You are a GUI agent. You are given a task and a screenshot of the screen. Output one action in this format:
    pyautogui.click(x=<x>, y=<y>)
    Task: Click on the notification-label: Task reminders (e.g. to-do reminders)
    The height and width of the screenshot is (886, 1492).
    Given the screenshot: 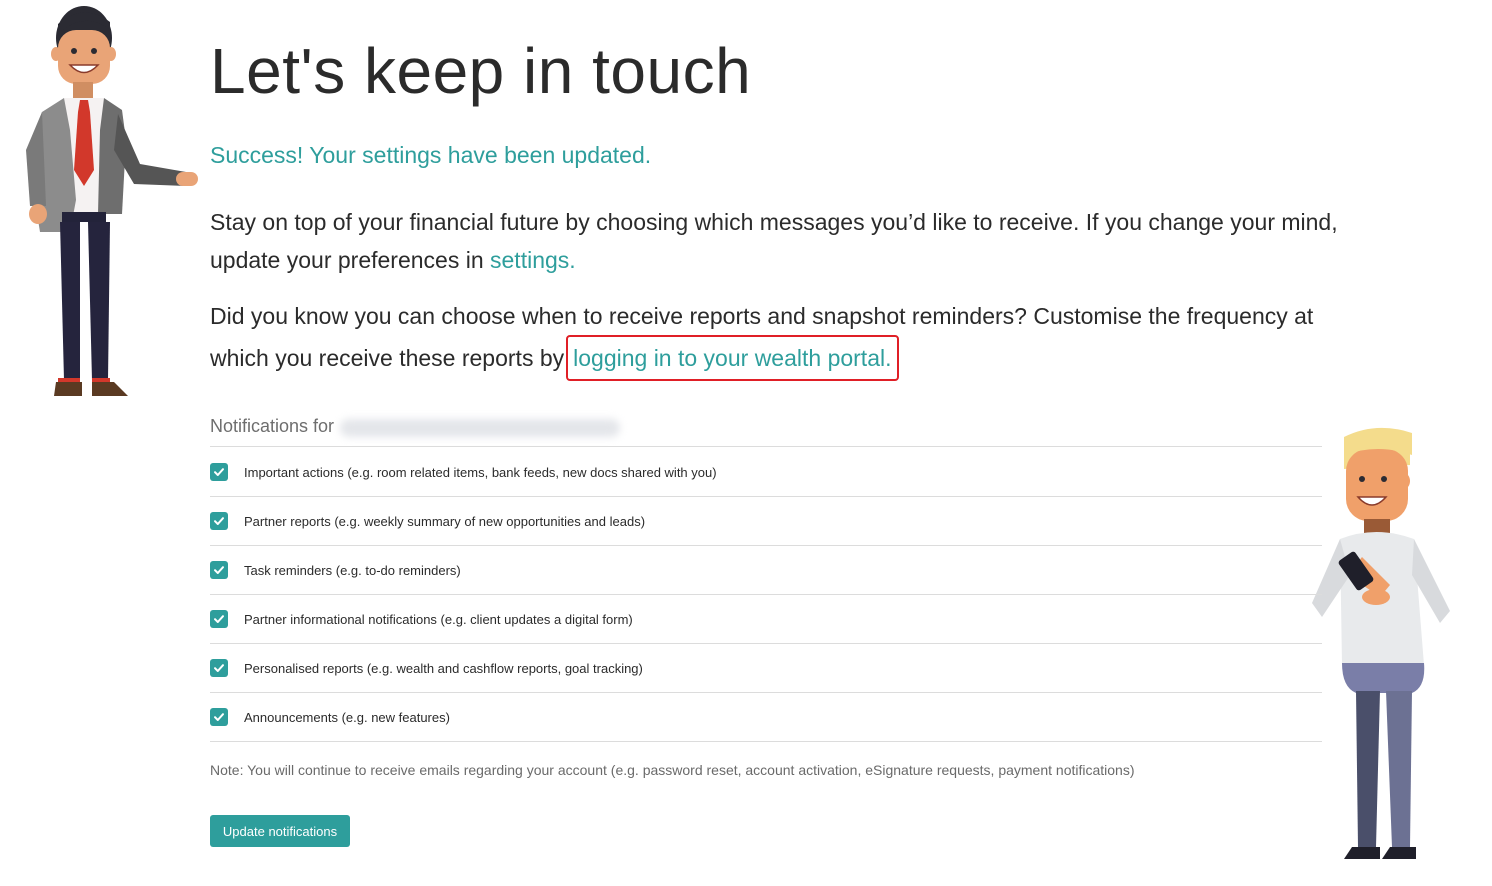 What is the action you would take?
    pyautogui.click(x=352, y=570)
    